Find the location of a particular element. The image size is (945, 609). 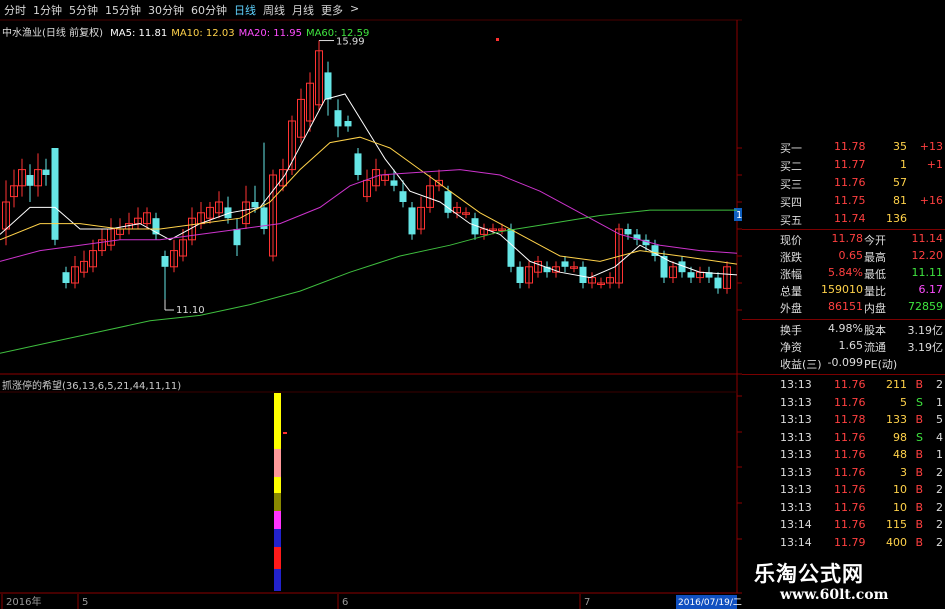

stat-row: 收益(三) -0.099 PE(动) is located at coordinates (843, 363).